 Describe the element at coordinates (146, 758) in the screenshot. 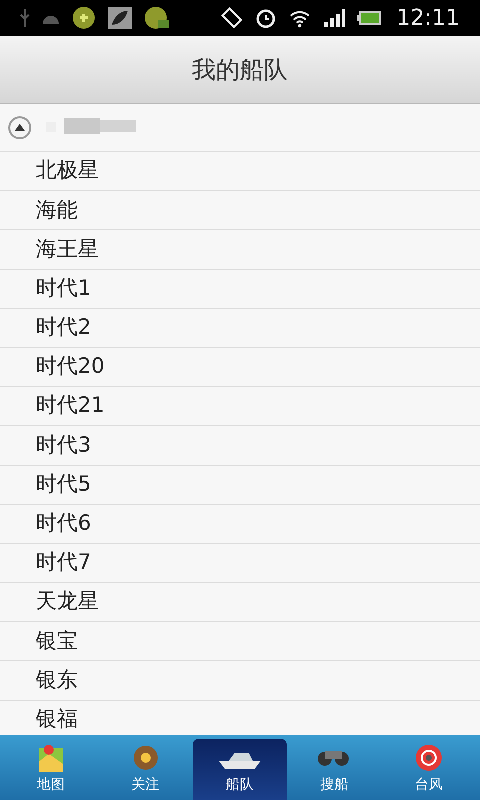

I see `sun-badge-icon` at that location.